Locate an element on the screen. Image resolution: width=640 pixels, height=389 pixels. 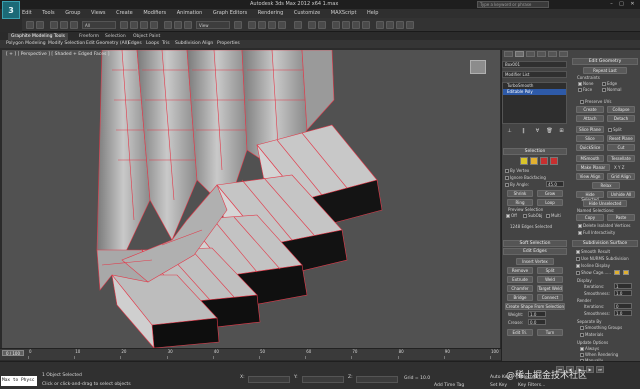
time-slider: 0 / 100 is located at coordinates (13, 353).